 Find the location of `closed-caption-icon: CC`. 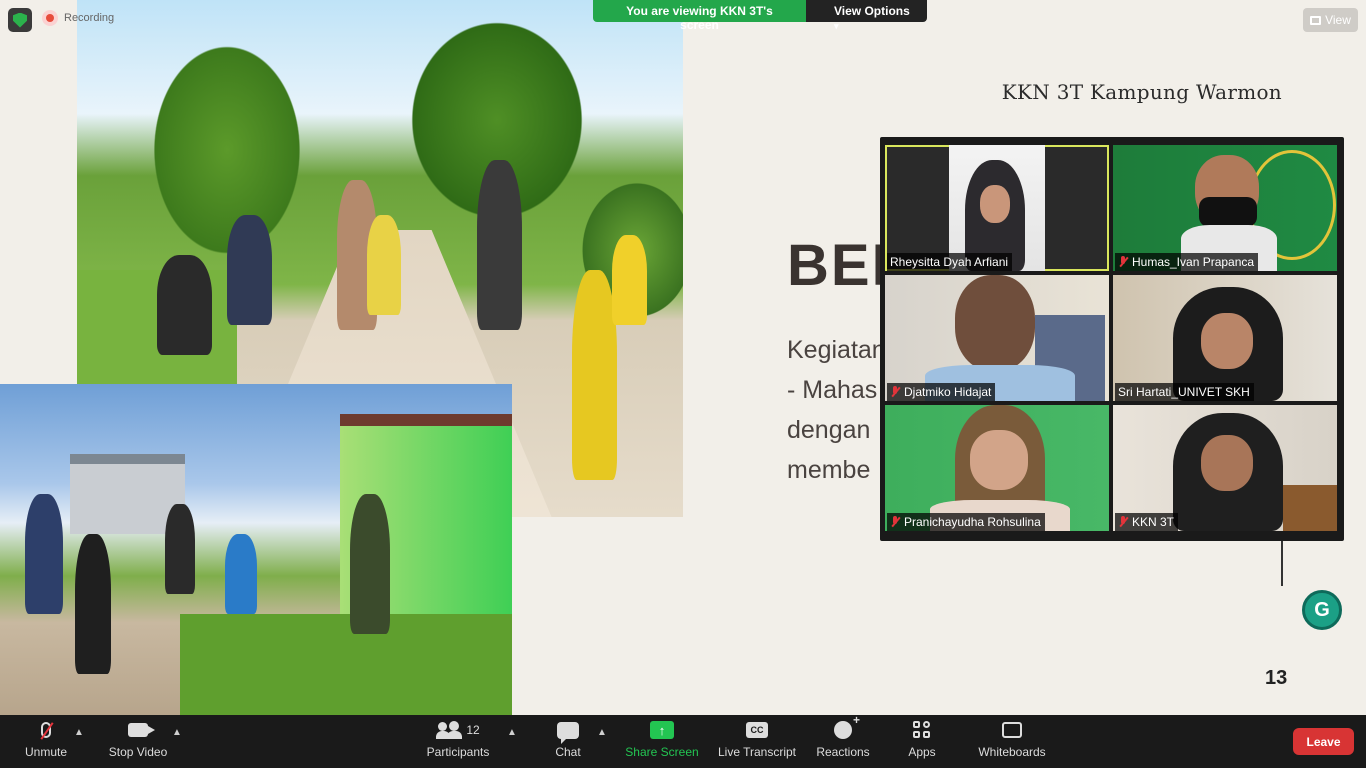

closed-caption-icon: CC is located at coordinates (757, 730).